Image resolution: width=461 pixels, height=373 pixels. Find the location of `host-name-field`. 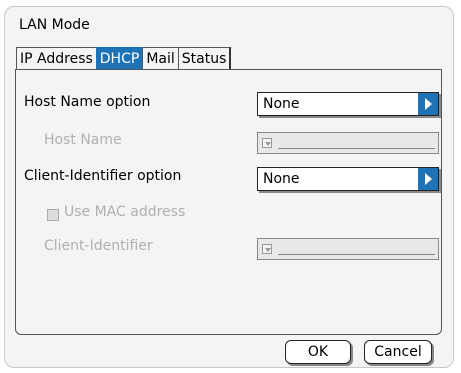

host-name-field is located at coordinates (348, 143).